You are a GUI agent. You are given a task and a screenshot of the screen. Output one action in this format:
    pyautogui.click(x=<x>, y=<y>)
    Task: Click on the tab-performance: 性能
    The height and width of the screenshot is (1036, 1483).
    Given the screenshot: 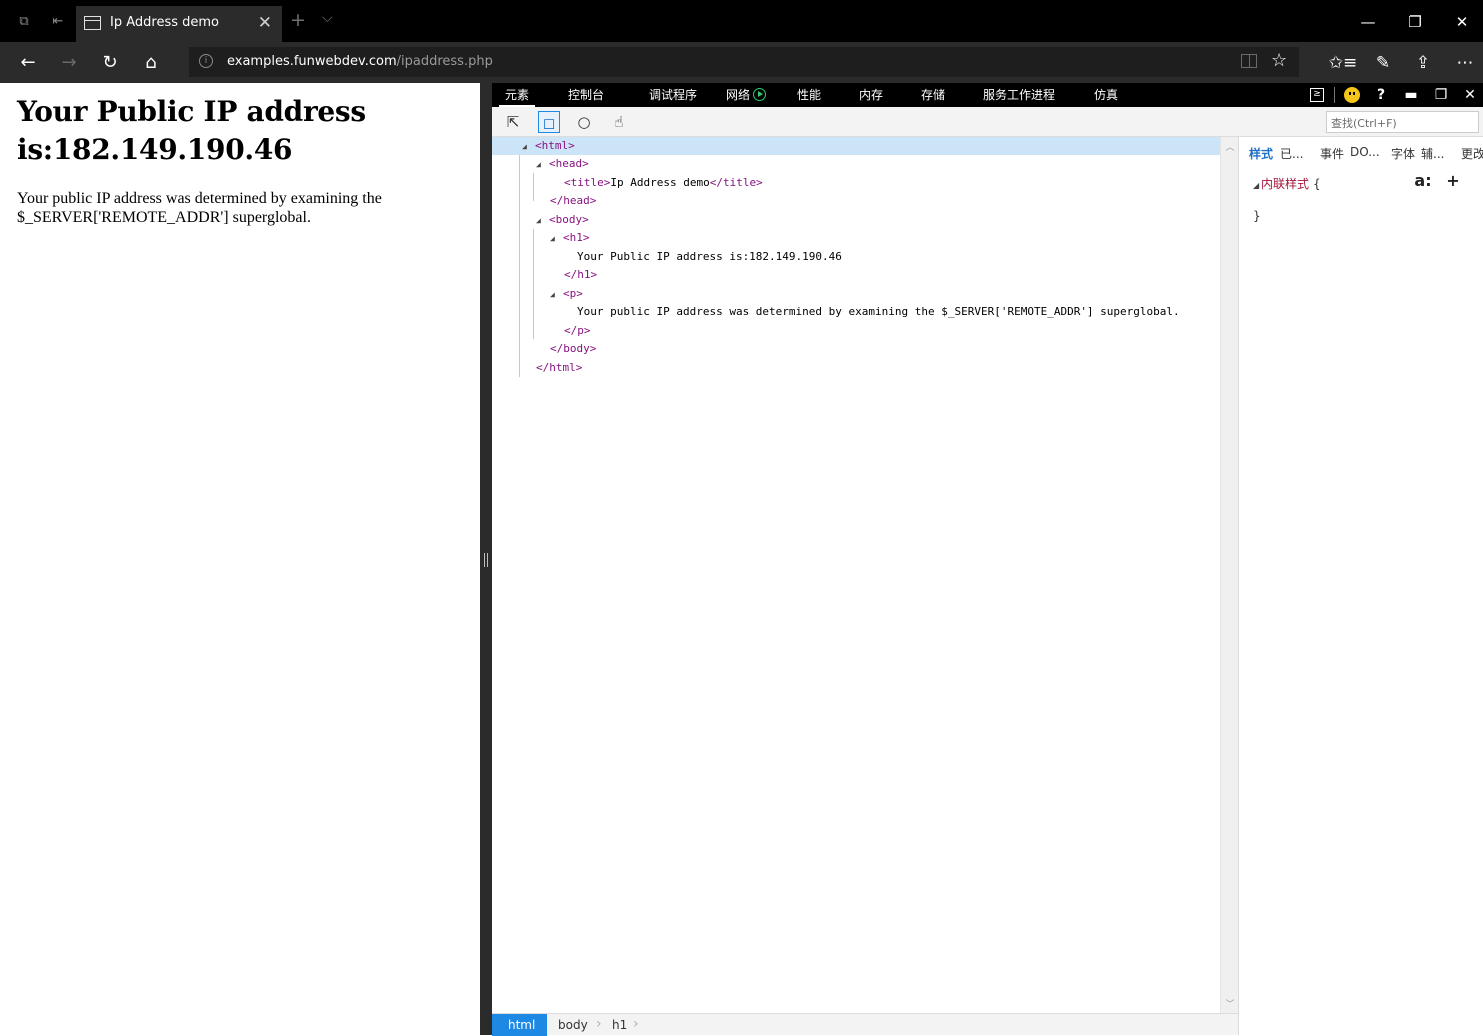 What is the action you would take?
    pyautogui.click(x=809, y=95)
    